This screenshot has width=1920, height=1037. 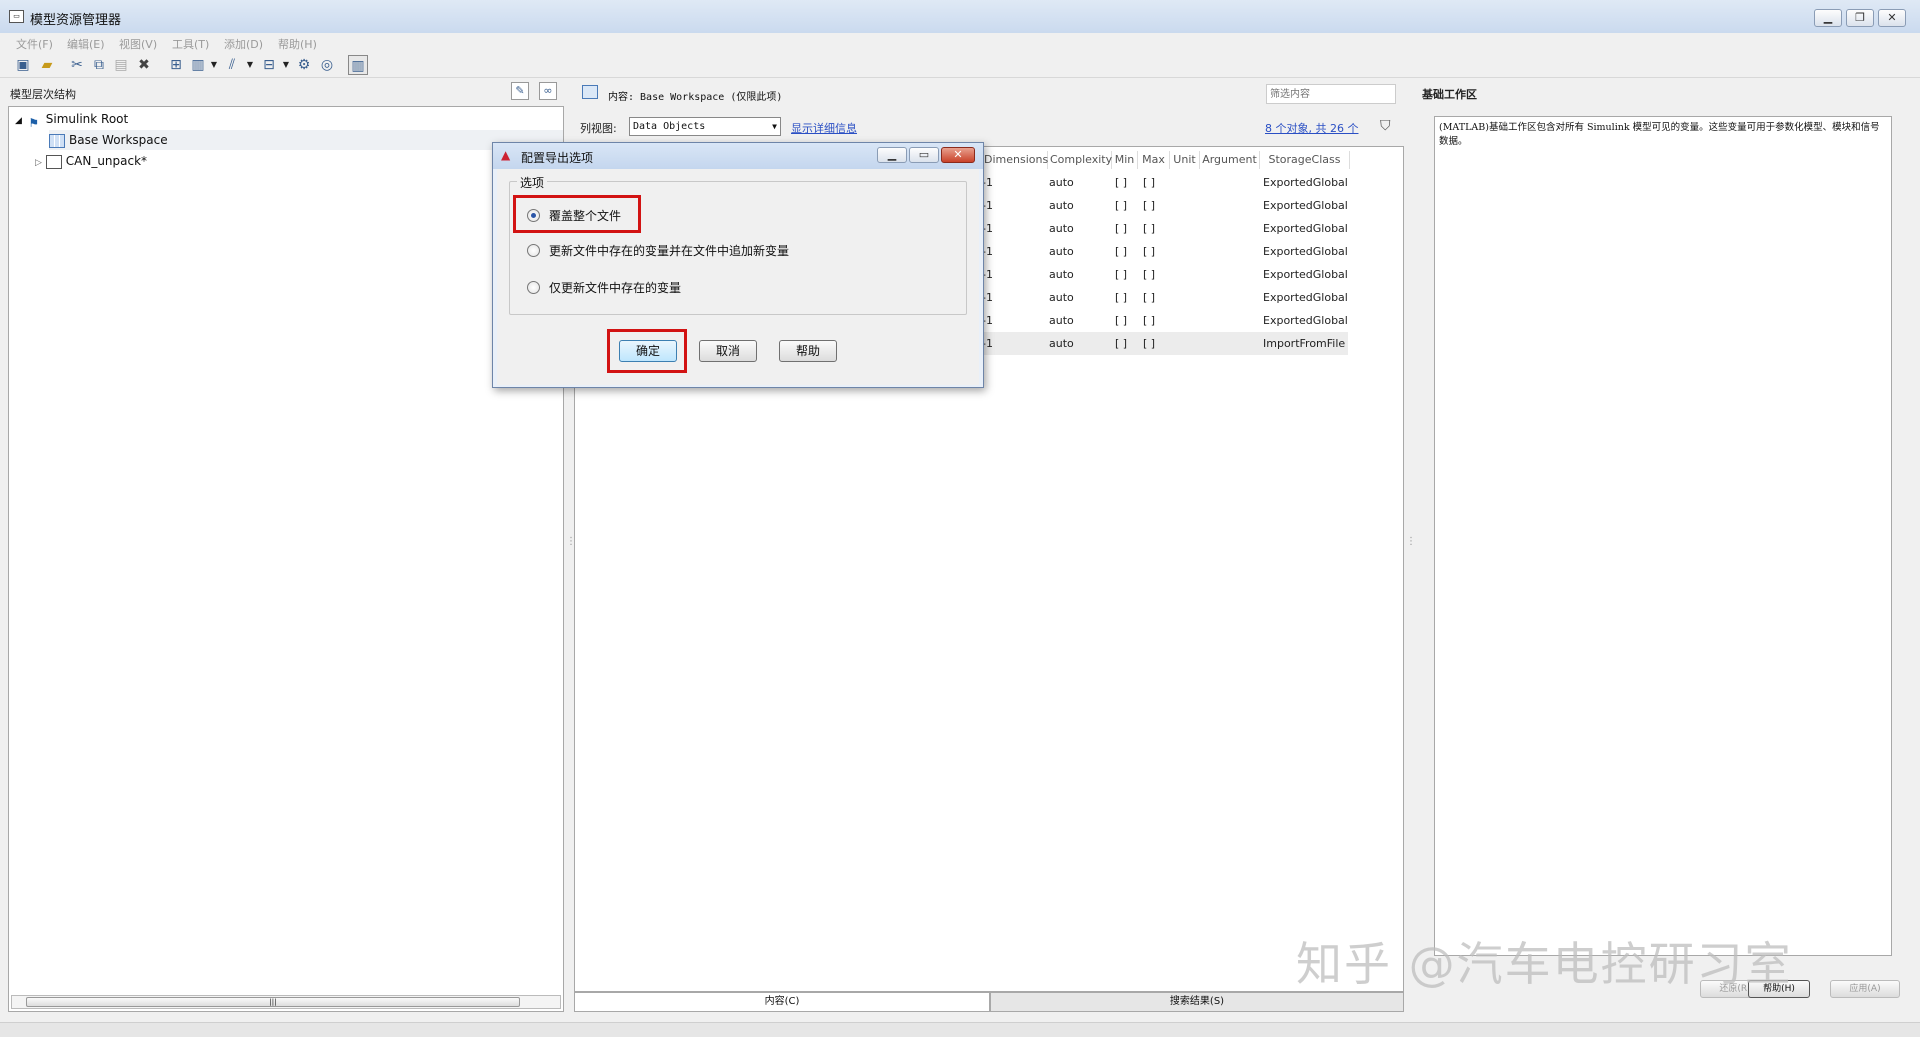 I want to click on column-header: Unit, so click(x=1185, y=160).